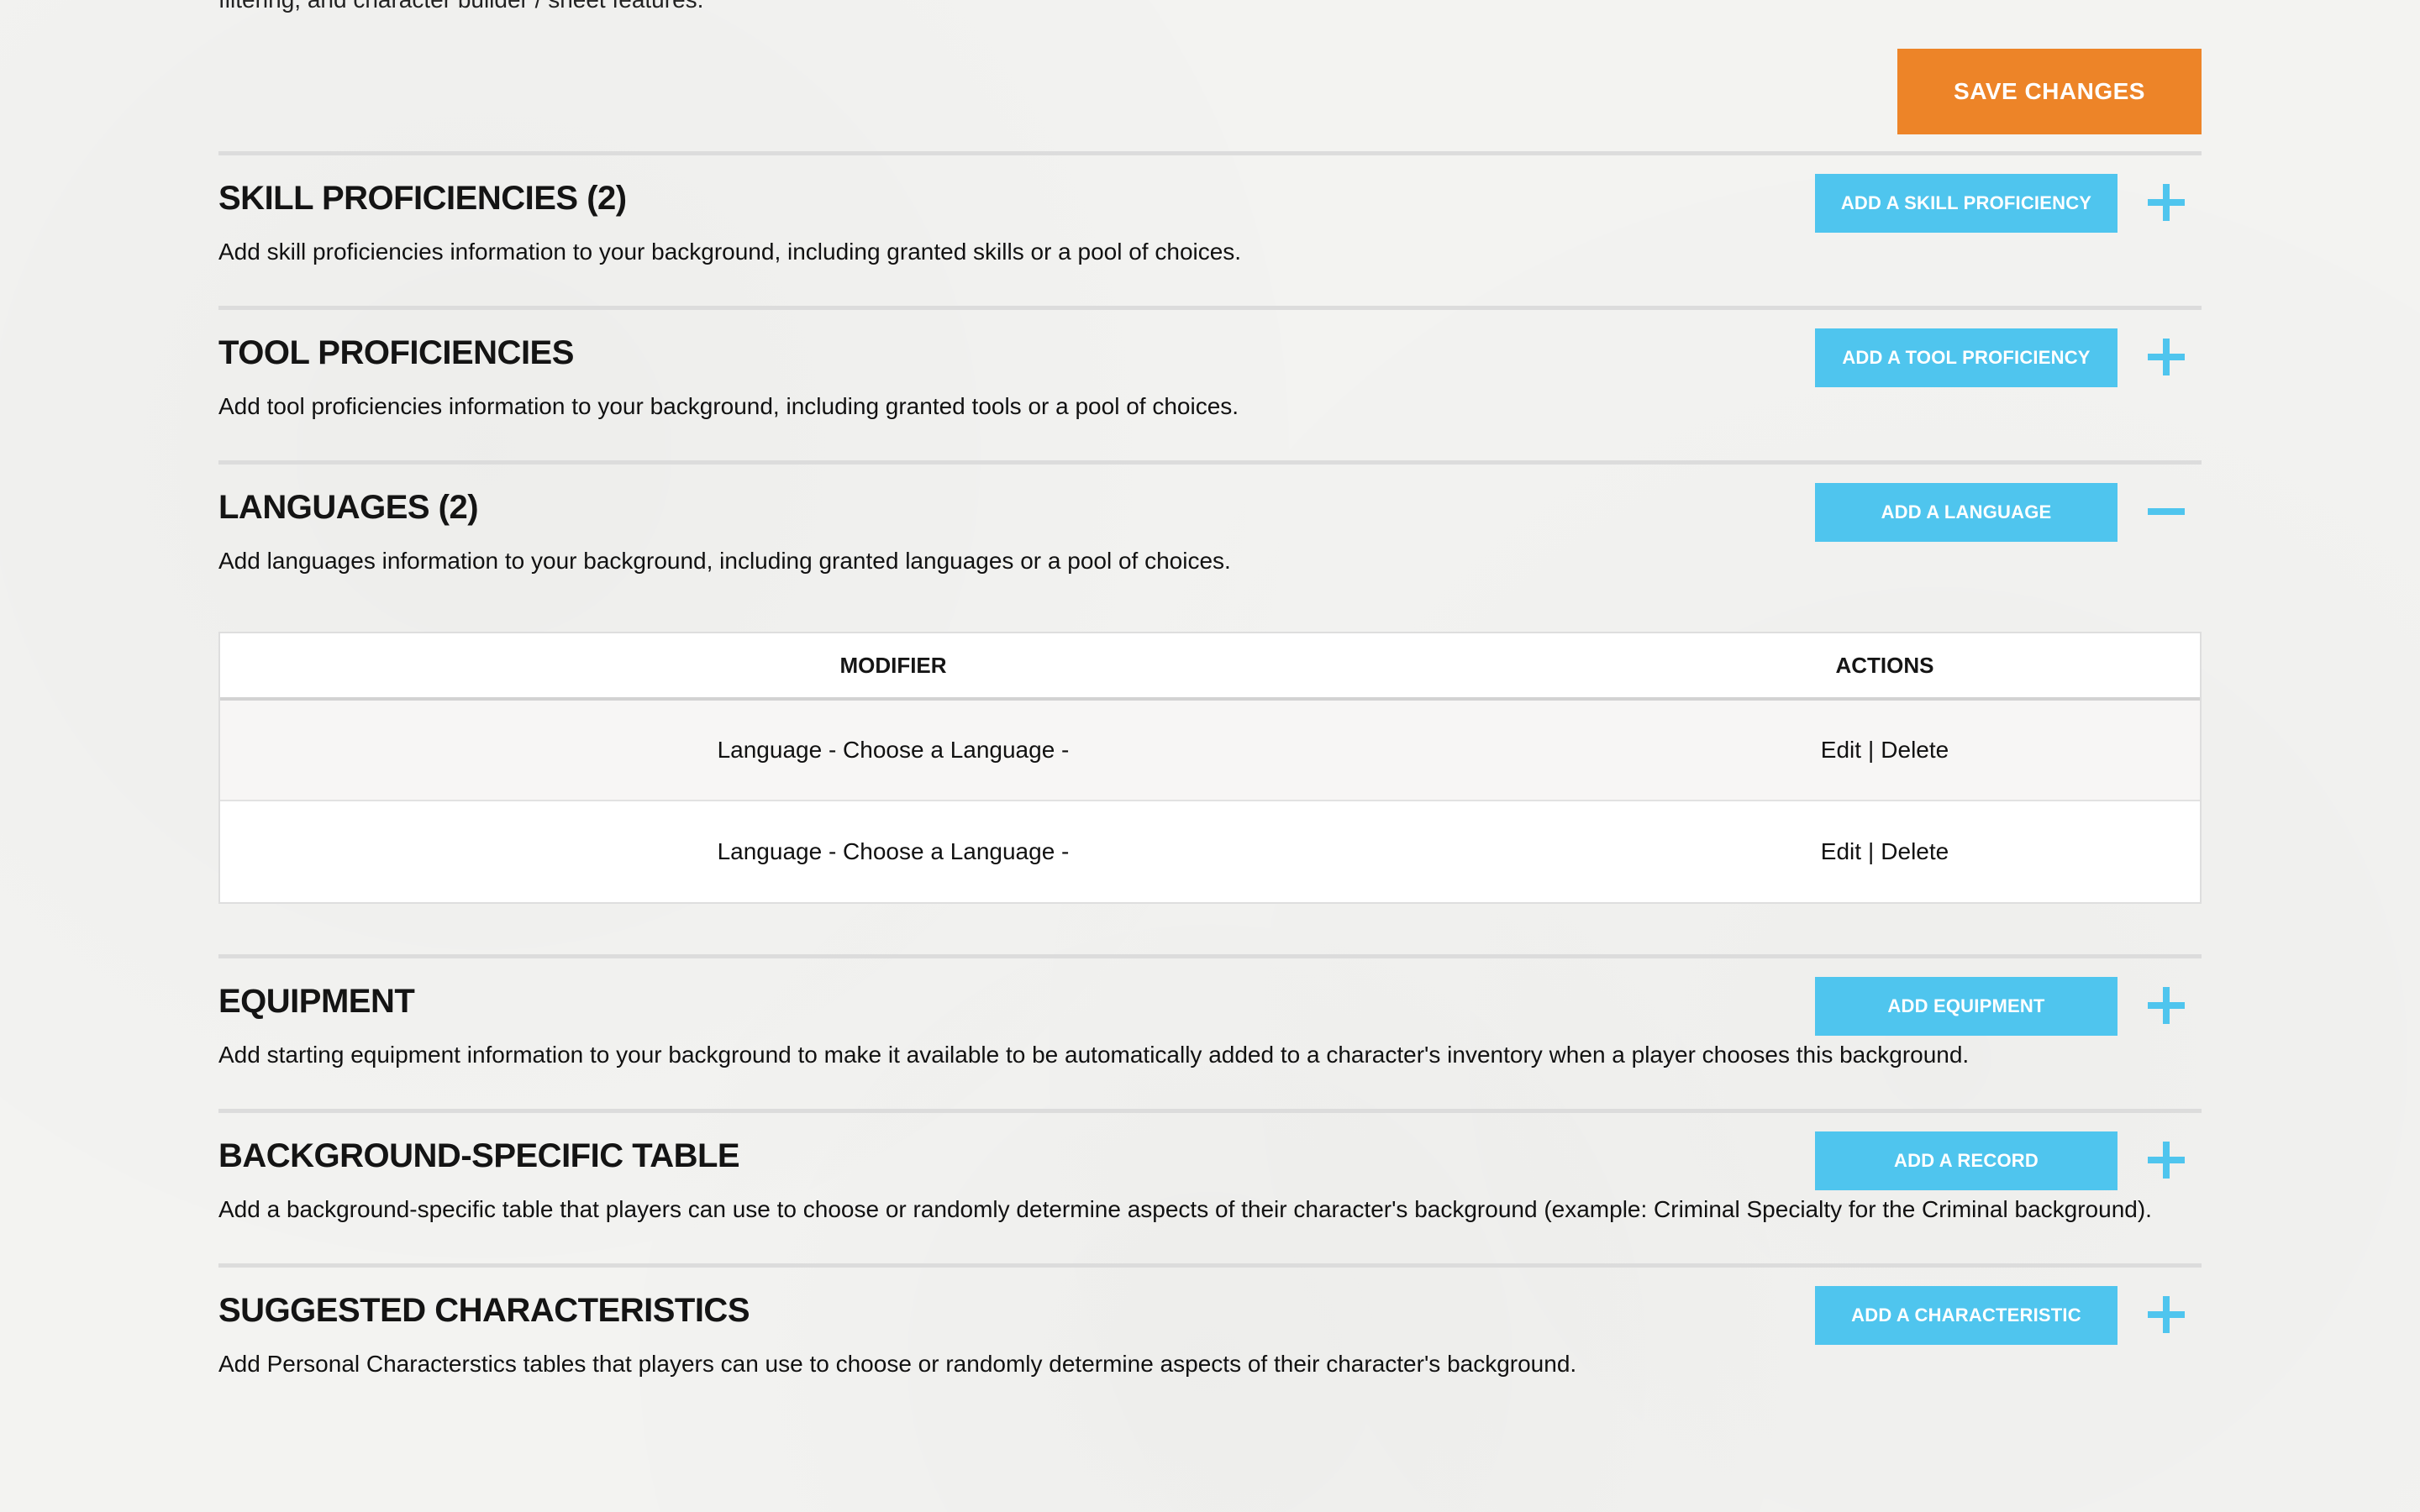 Image resolution: width=2420 pixels, height=1512 pixels. What do you see at coordinates (1884, 665) in the screenshot?
I see `column-header-actions: ACTIONS` at bounding box center [1884, 665].